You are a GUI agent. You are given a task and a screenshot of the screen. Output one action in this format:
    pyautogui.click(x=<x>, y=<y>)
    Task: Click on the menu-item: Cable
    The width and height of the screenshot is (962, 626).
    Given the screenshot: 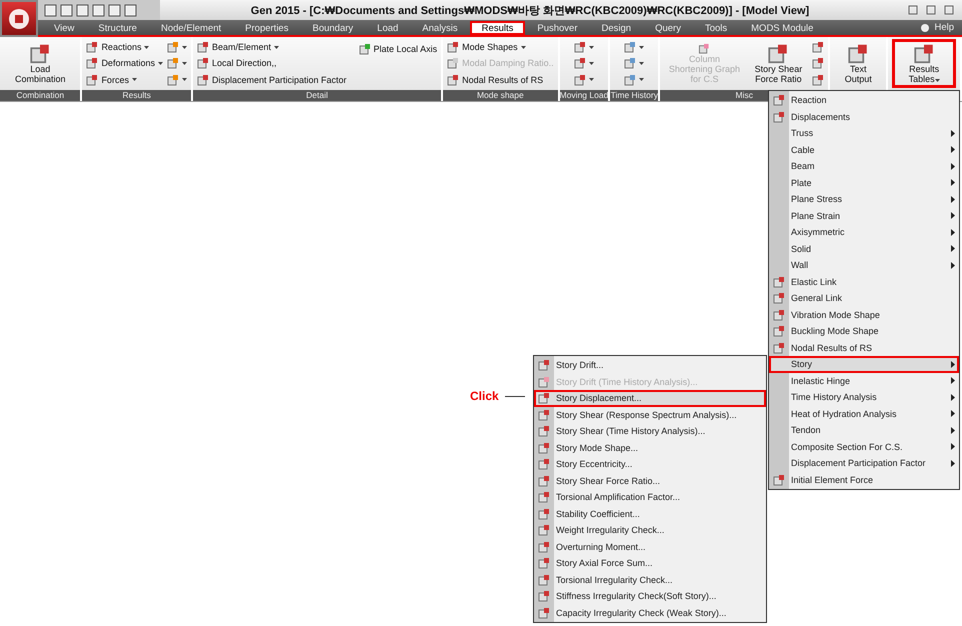 What is the action you would take?
    pyautogui.click(x=864, y=150)
    